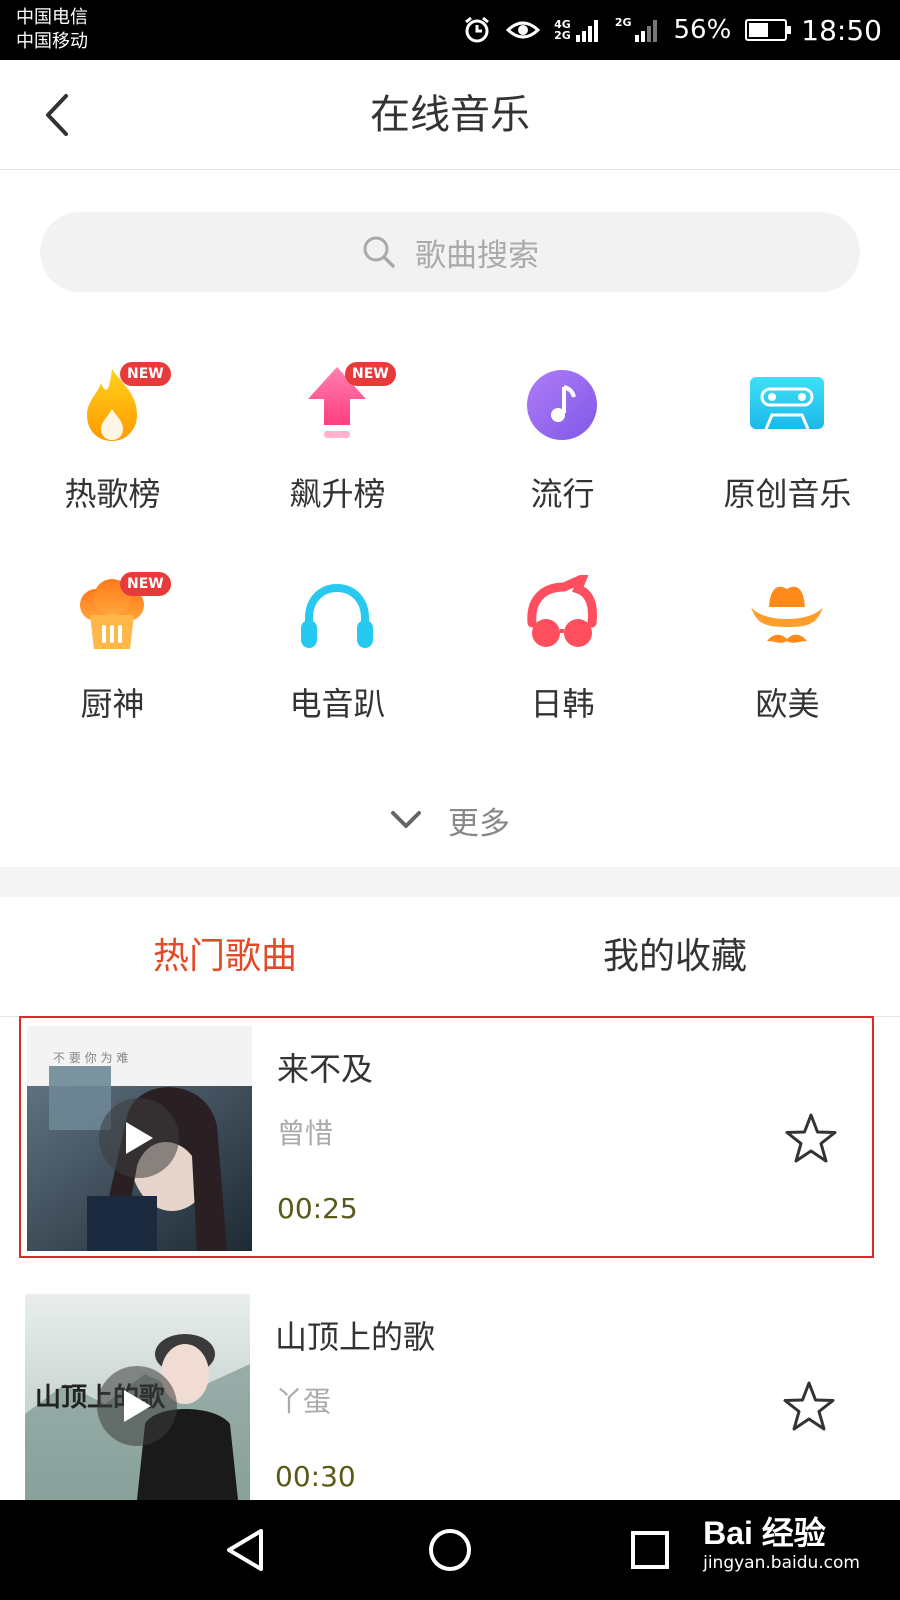 This screenshot has height=1600, width=900. I want to click on nav-home-button, so click(450, 1550).